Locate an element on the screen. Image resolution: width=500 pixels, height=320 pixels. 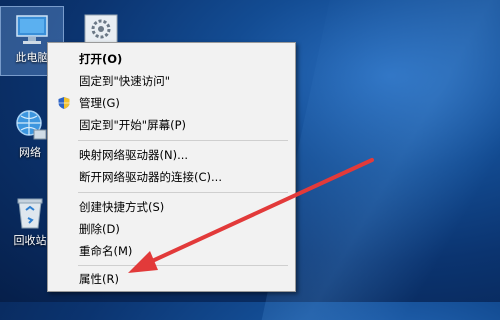
menu-item-create-shortcut: 创建快捷方式(S) is located at coordinates (171, 207).